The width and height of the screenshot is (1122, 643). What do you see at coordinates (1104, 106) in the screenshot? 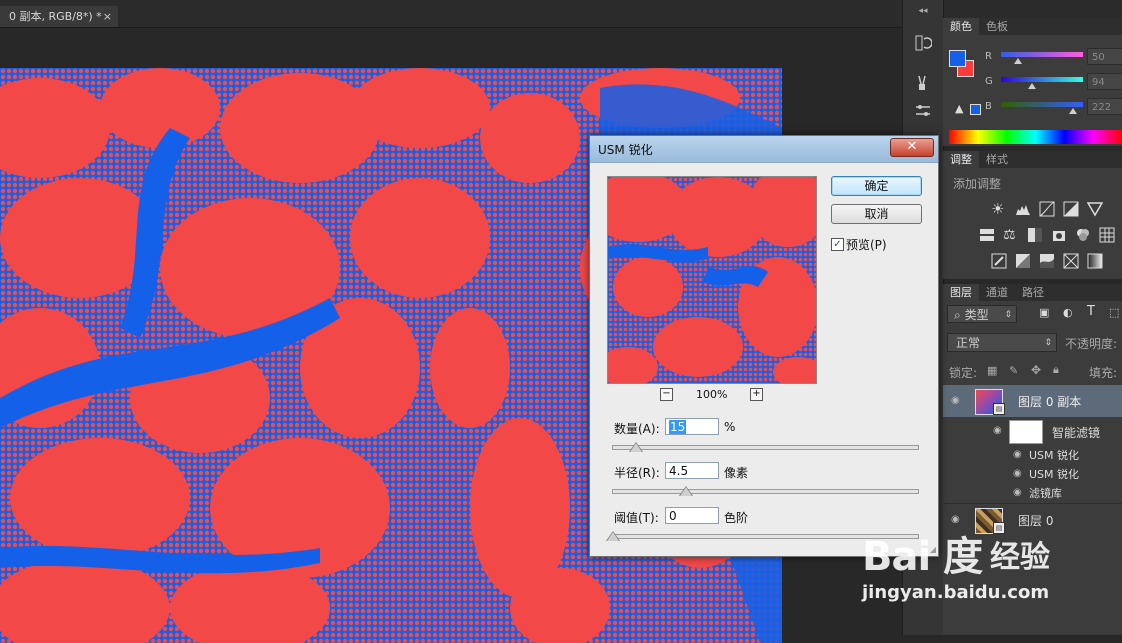
I see `blue-value: 222` at bounding box center [1104, 106].